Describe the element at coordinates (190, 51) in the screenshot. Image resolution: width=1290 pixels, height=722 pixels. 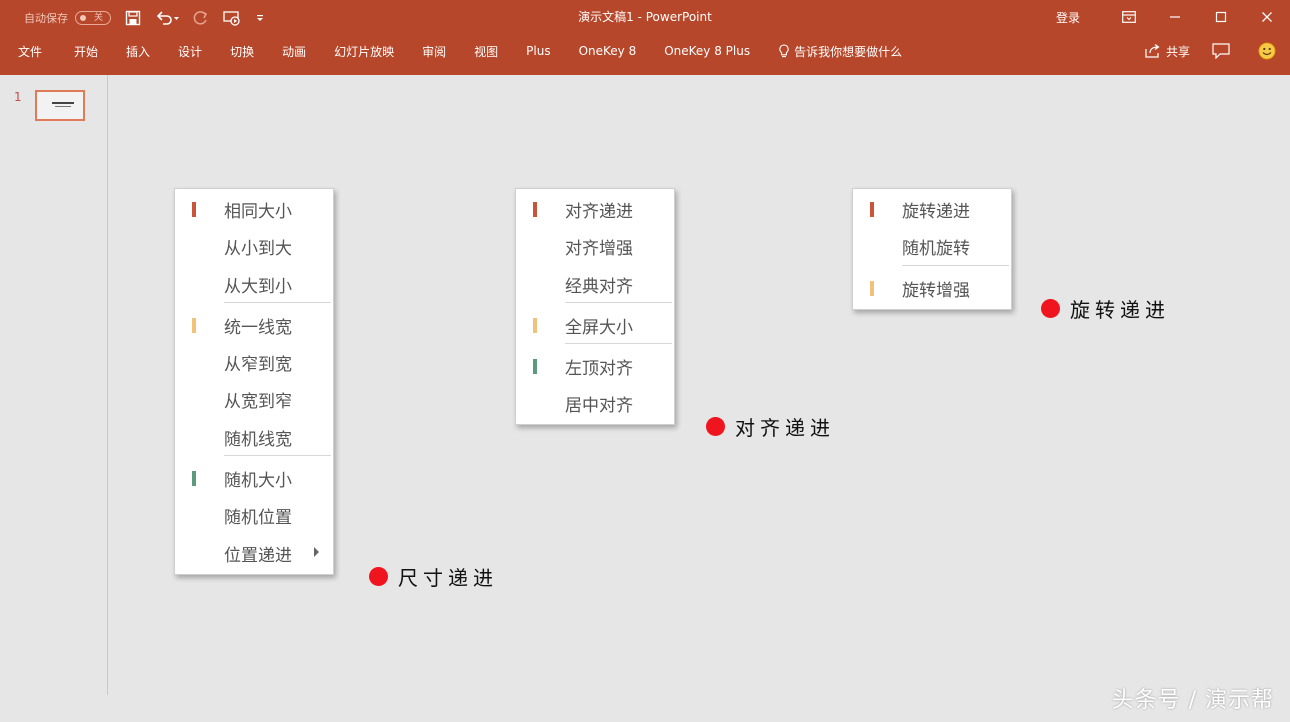
I see `tab-design: 设计` at that location.